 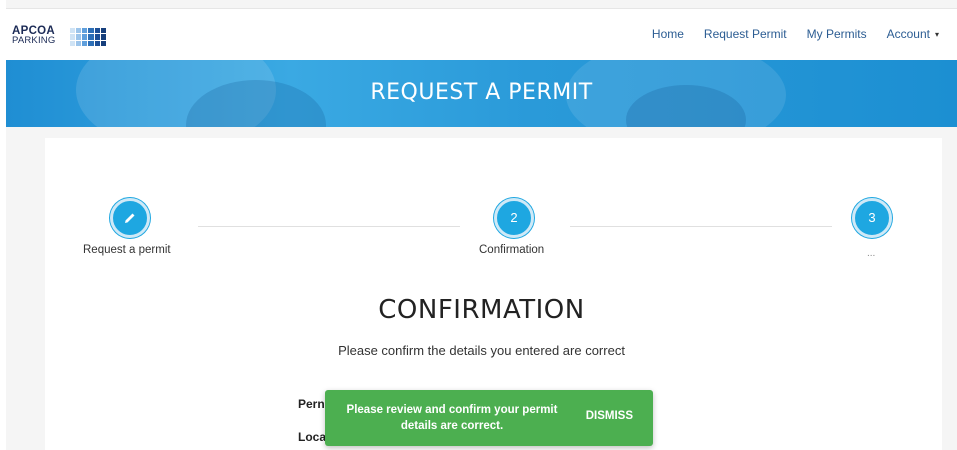 I want to click on nav-account-label: Account, so click(x=908, y=34).